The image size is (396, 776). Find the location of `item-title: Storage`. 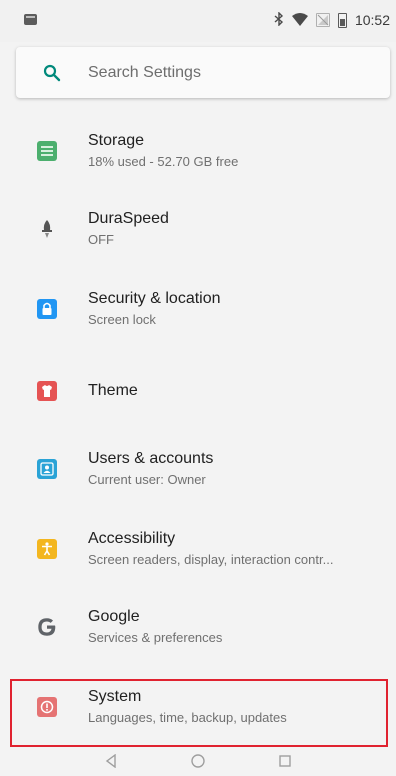

item-title: Storage is located at coordinates (116, 140).